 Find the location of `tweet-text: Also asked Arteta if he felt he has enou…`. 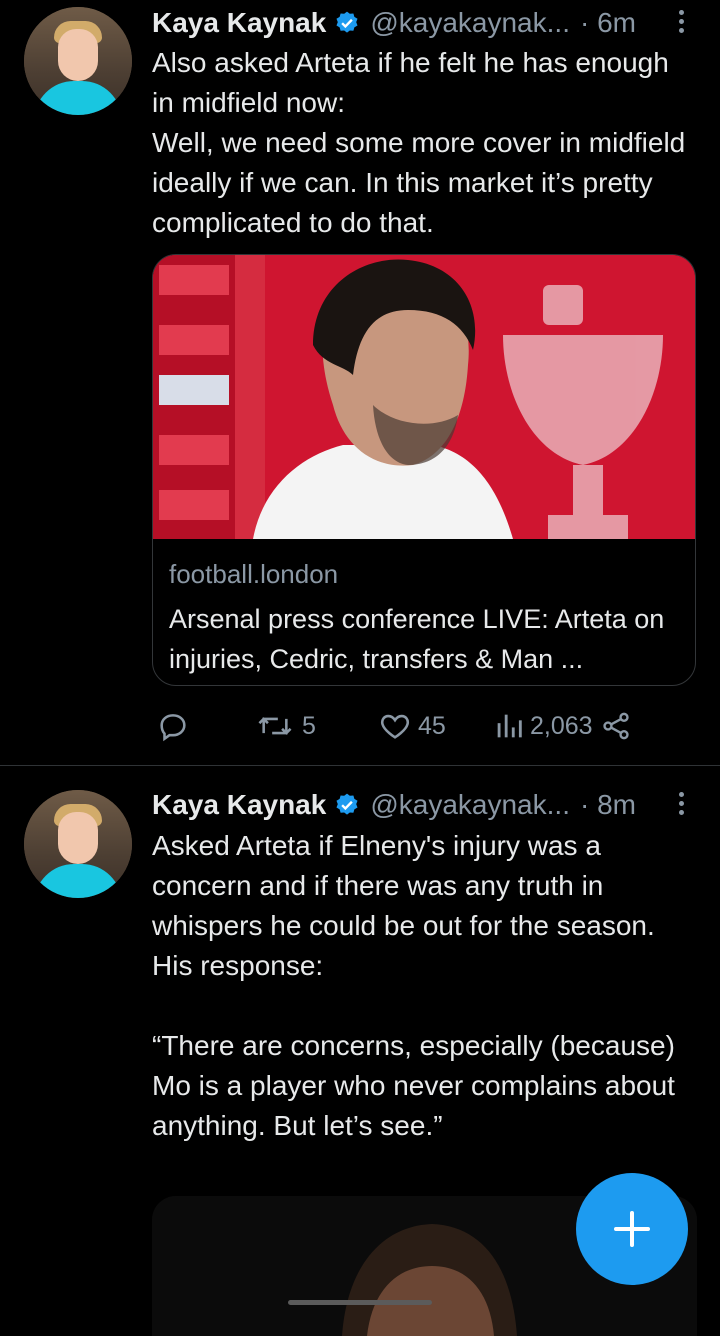

tweet-text: Also asked Arteta if he felt he has enou… is located at coordinates (419, 142).